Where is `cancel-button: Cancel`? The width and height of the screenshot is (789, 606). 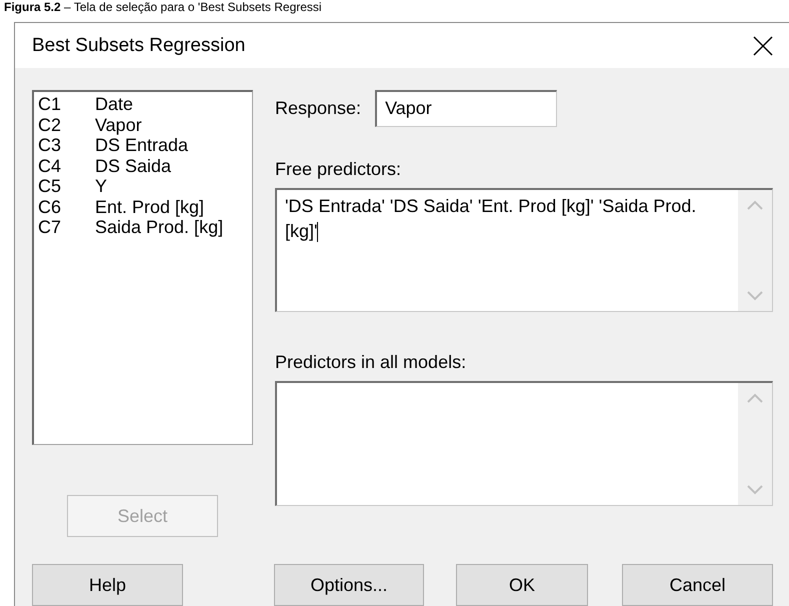
cancel-button: Cancel is located at coordinates (697, 585).